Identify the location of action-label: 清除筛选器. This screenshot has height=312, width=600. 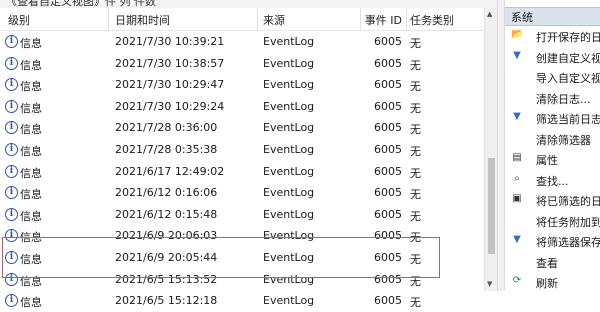
(563, 140).